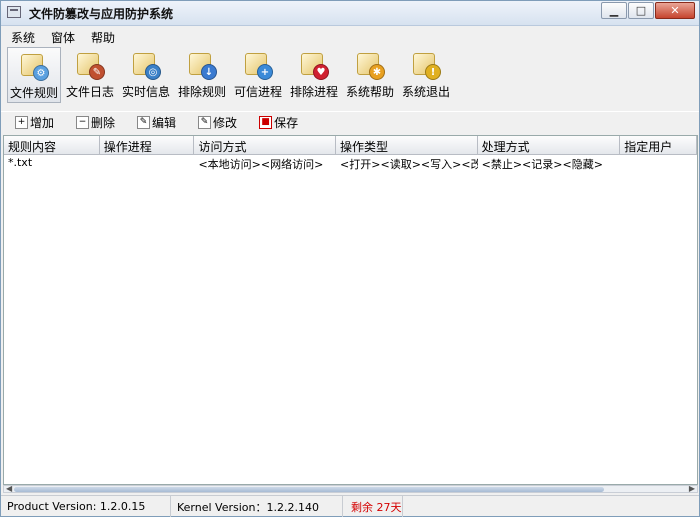 This screenshot has width=700, height=517. Describe the element at coordinates (202, 65) in the screenshot. I see `exclude-rules-icon: ↓` at that location.